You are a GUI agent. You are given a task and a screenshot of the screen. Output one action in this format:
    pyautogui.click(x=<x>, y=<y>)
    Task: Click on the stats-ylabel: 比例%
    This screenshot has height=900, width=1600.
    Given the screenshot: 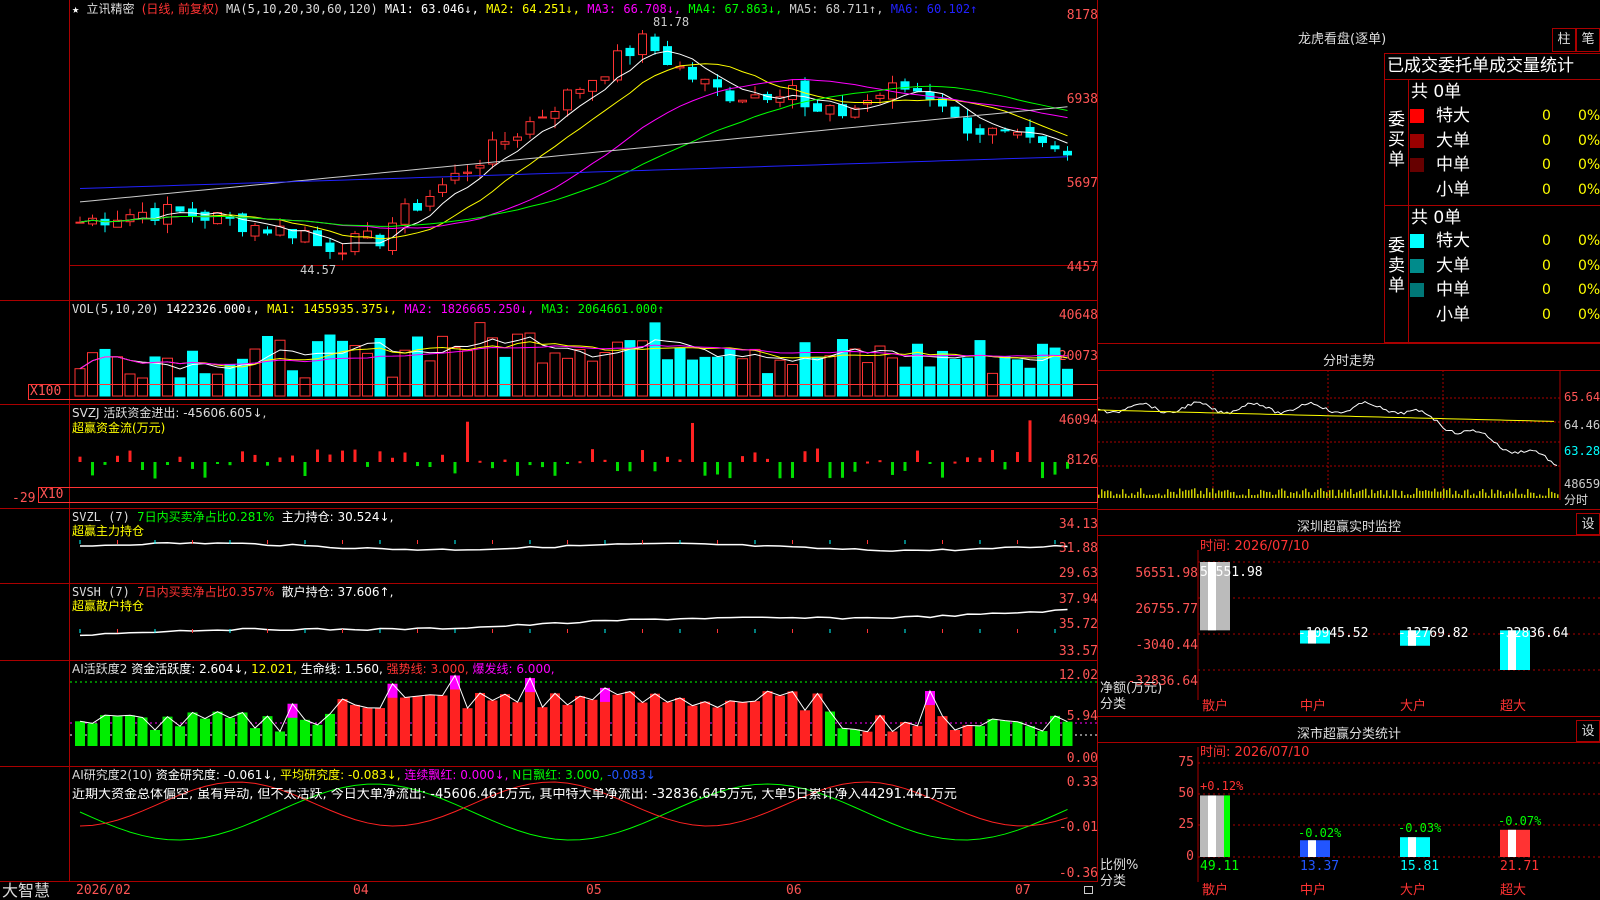 What is the action you would take?
    pyautogui.click(x=1119, y=865)
    